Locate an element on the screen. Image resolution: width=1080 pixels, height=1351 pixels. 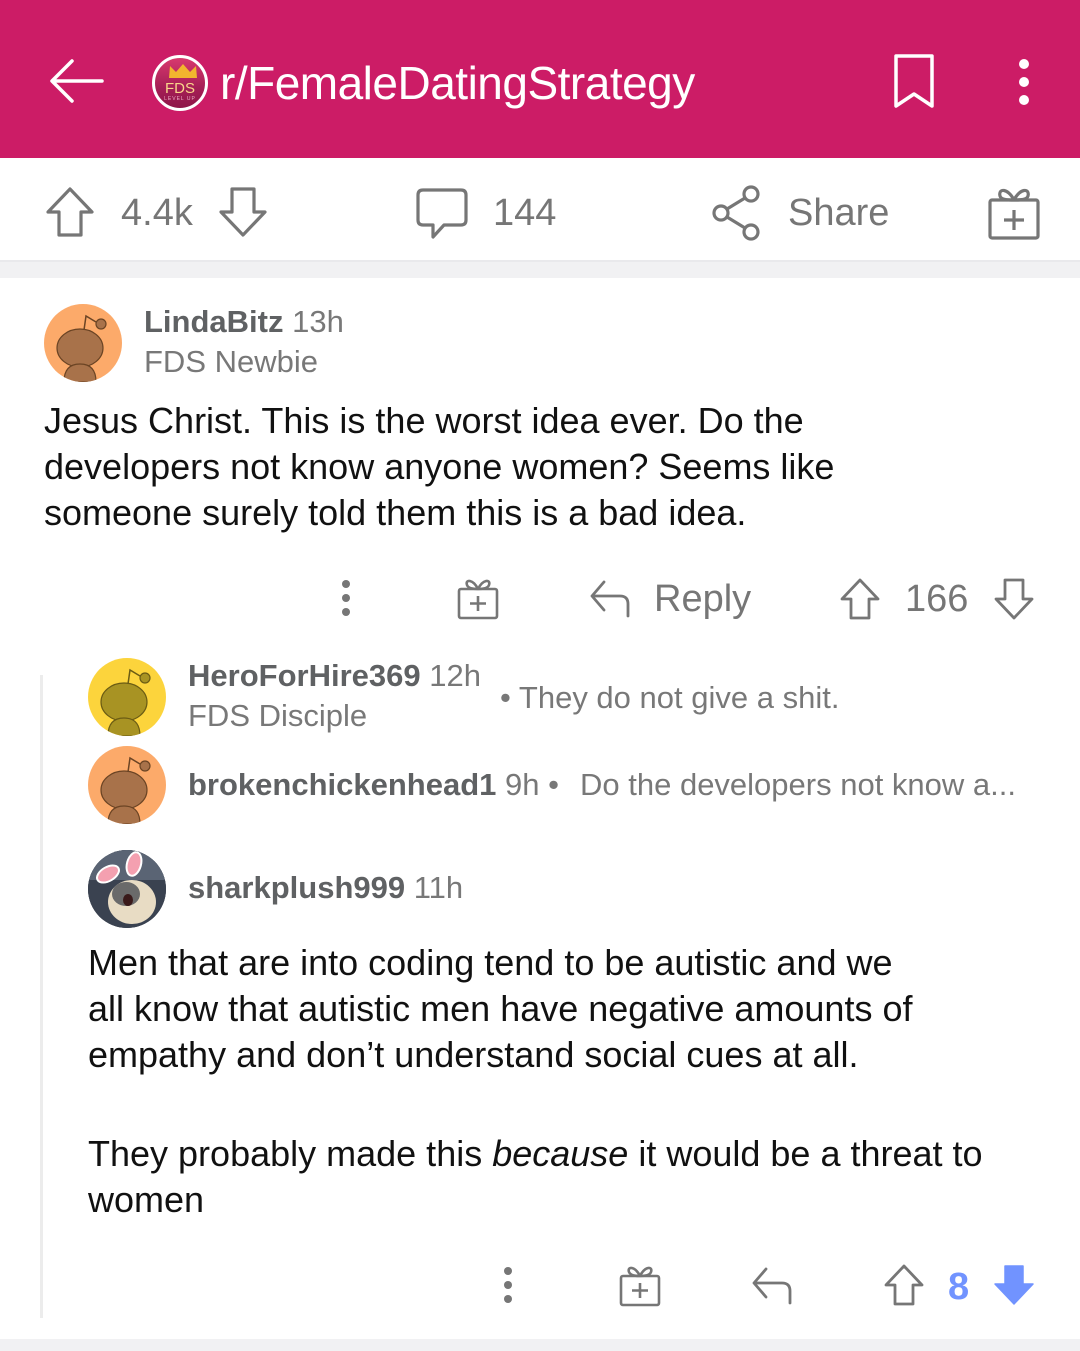
back-arrow-icon is located at coordinates (77, 81).